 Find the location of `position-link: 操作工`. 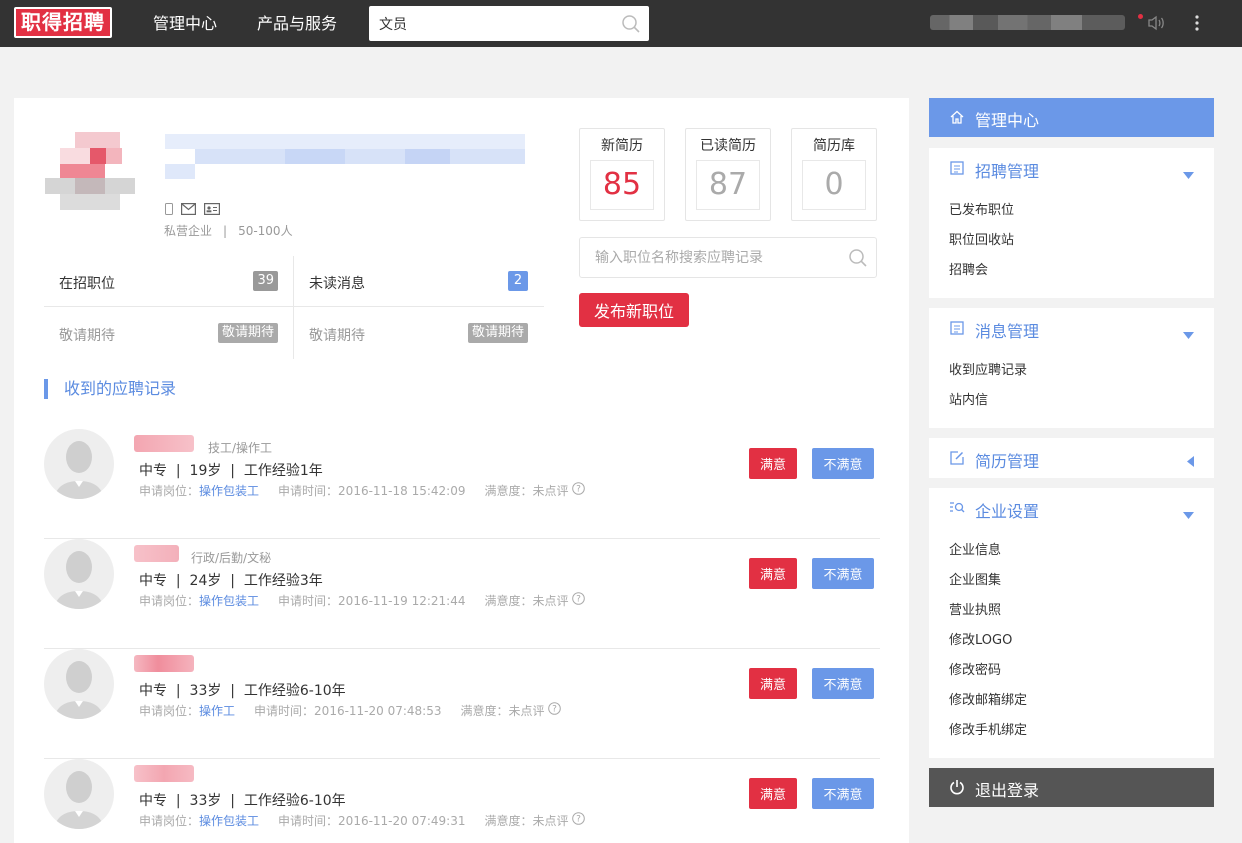

position-link: 操作工 is located at coordinates (217, 711).